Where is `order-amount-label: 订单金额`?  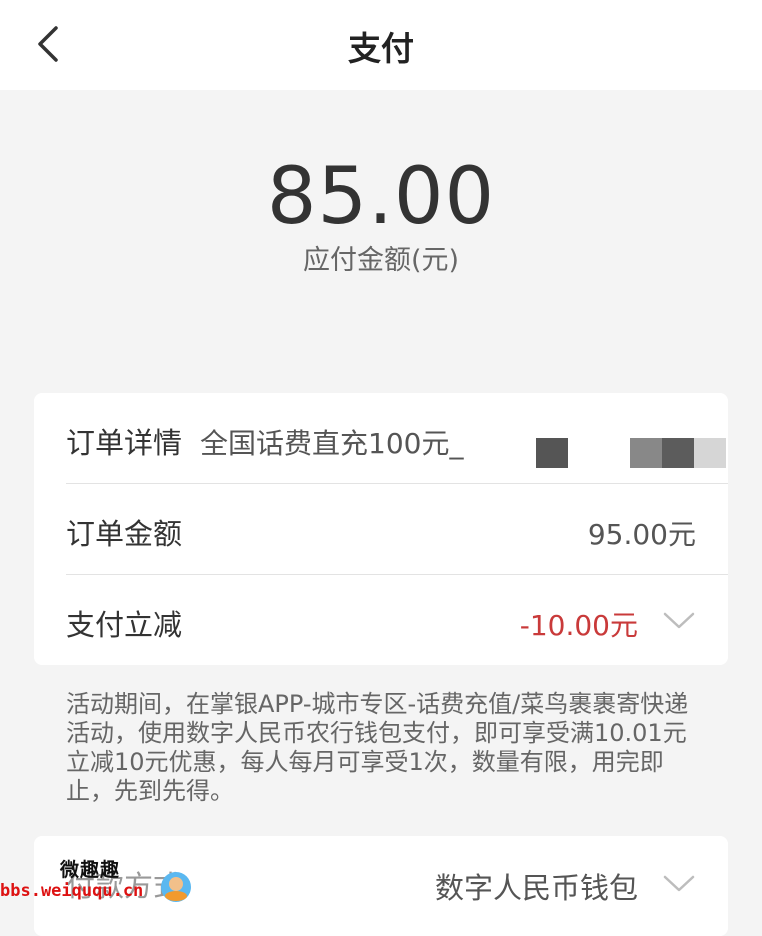 order-amount-label: 订单金额 is located at coordinates (124, 534).